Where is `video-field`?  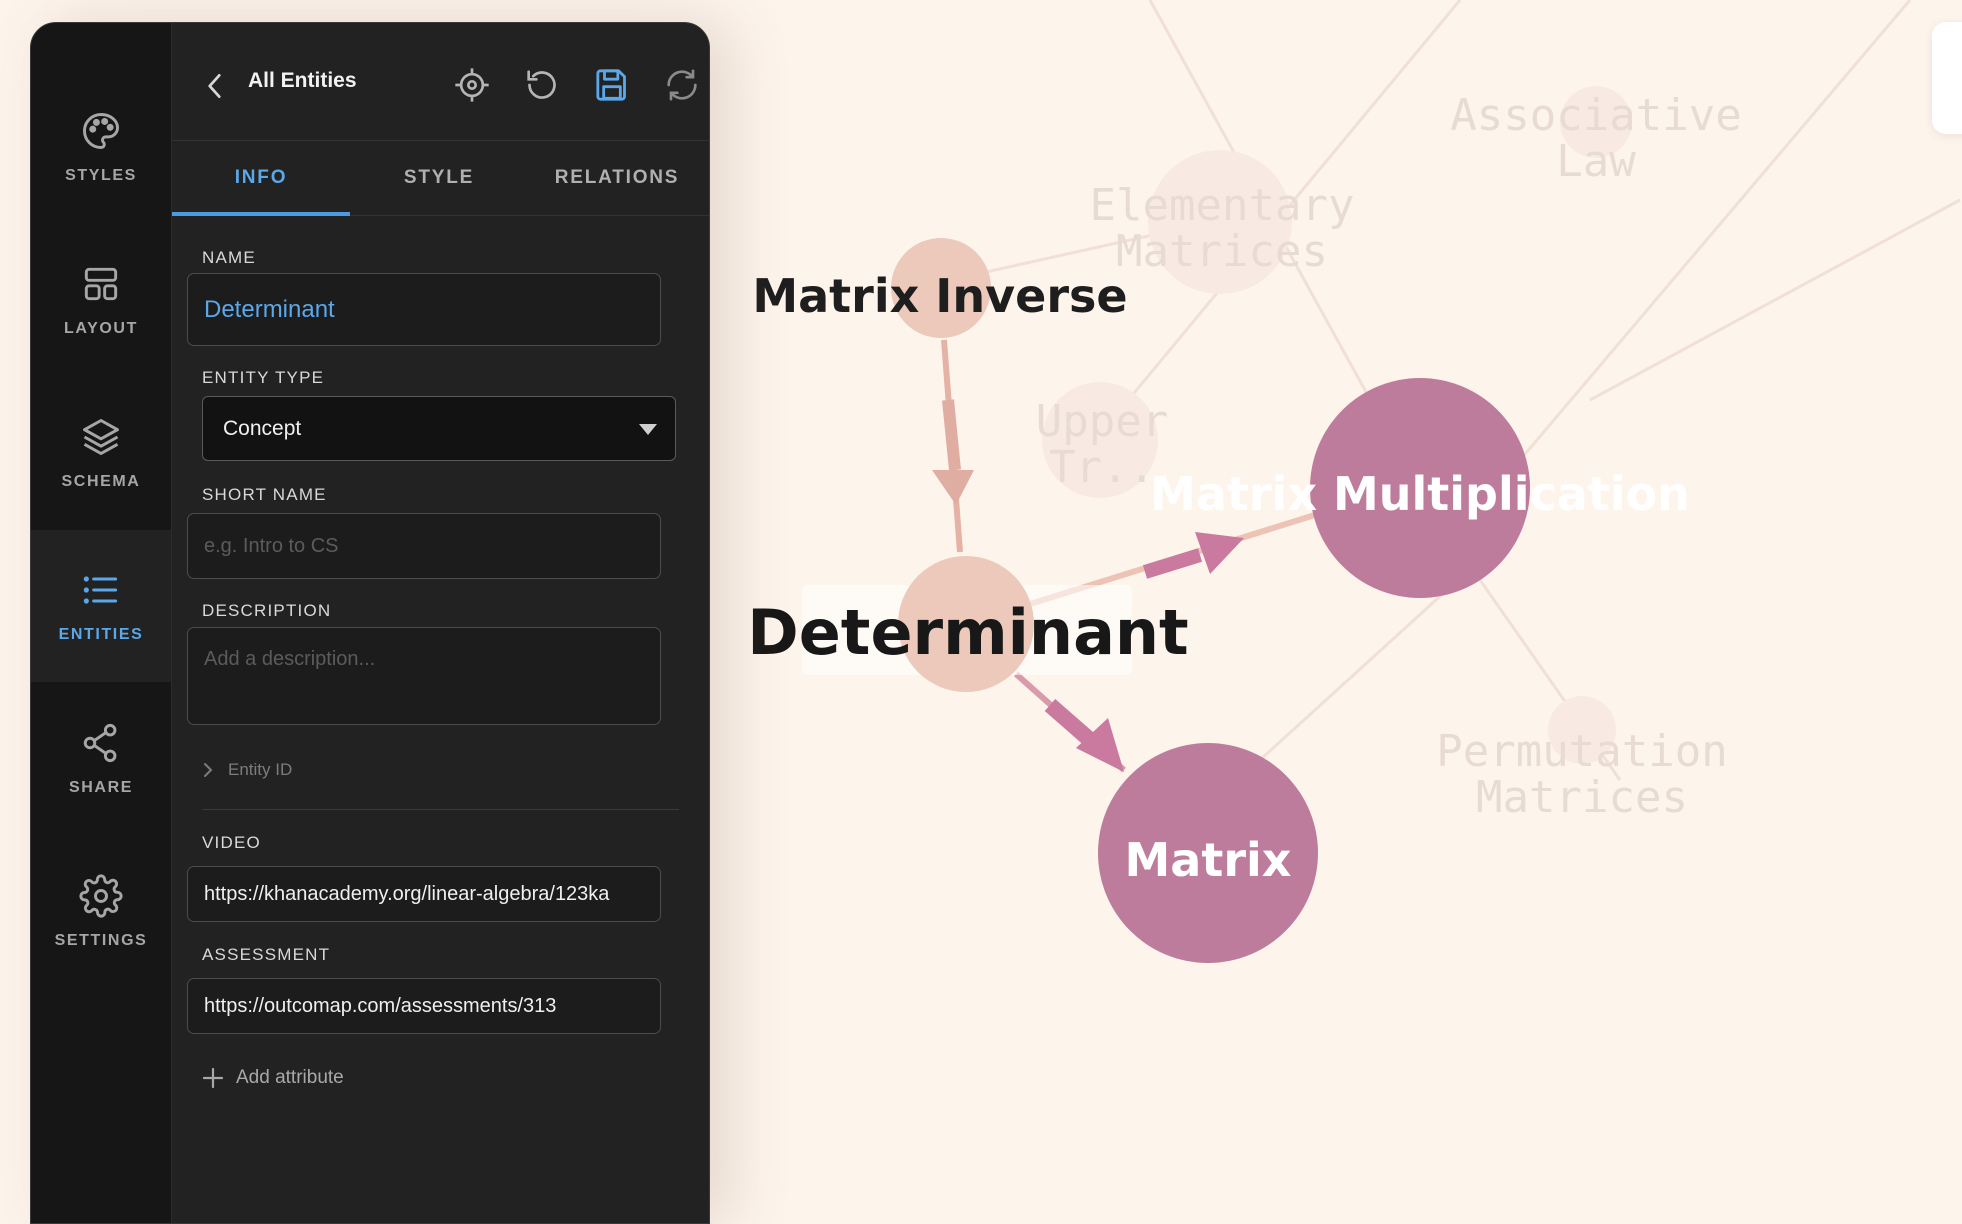 video-field is located at coordinates (424, 894).